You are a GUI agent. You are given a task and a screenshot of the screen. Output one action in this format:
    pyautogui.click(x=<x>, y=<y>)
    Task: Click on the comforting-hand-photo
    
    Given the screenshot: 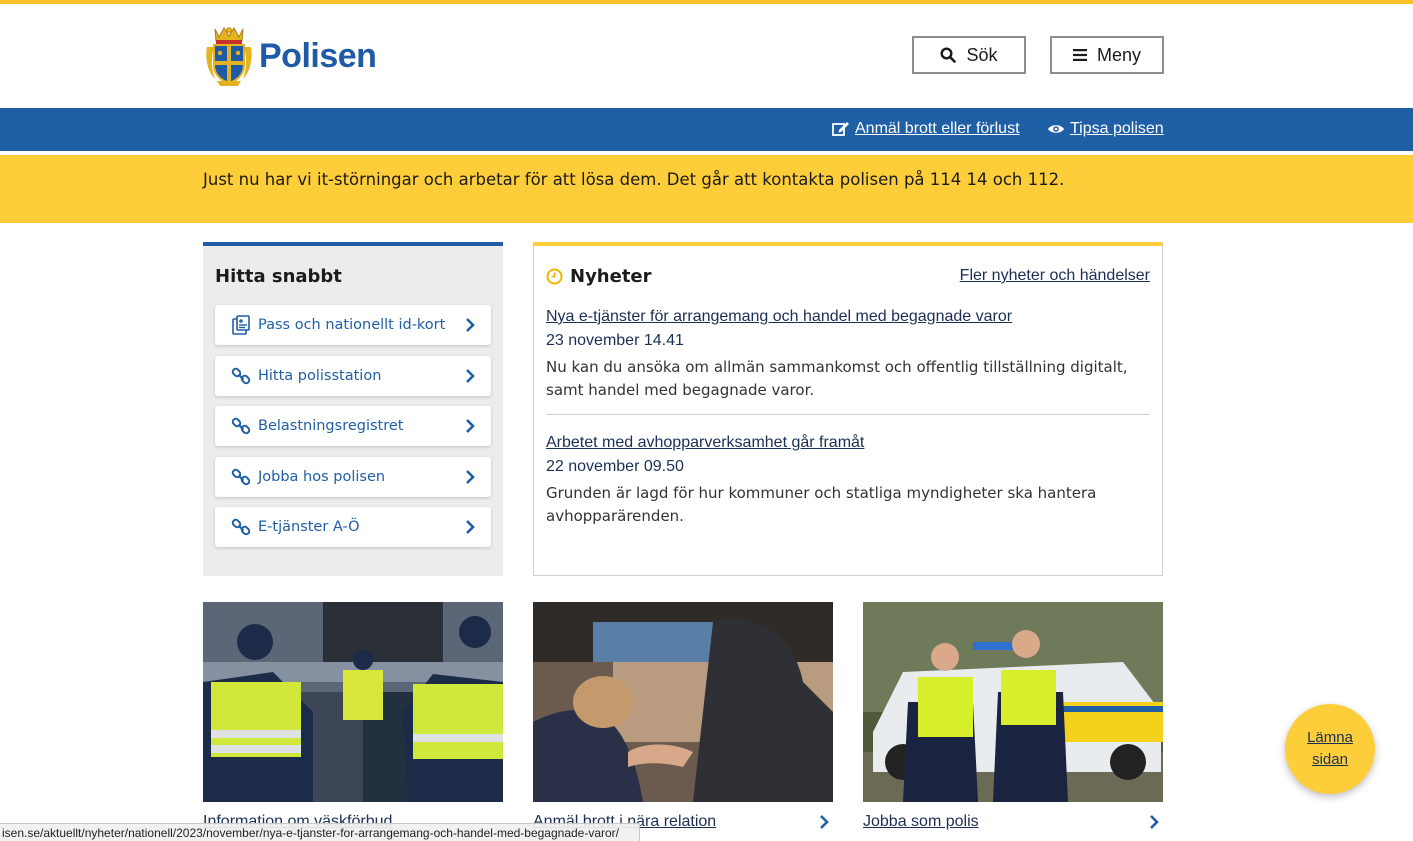 What is the action you would take?
    pyautogui.click(x=683, y=702)
    